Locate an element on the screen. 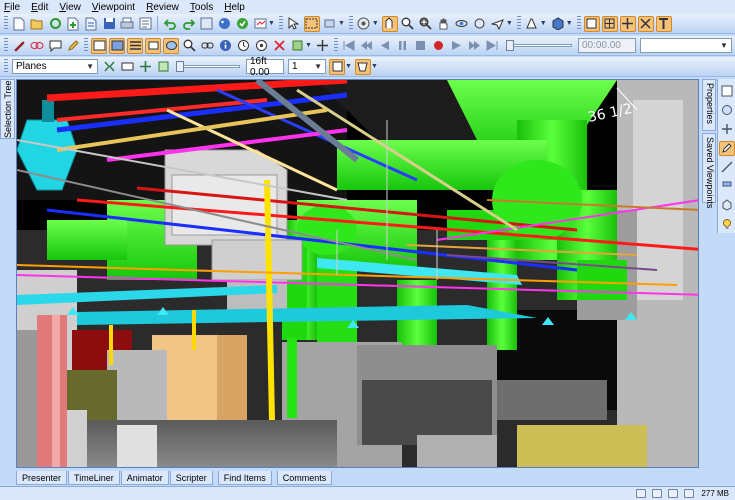 The height and width of the screenshot is (500, 735). animation-select: ▼ is located at coordinates (685, 45).